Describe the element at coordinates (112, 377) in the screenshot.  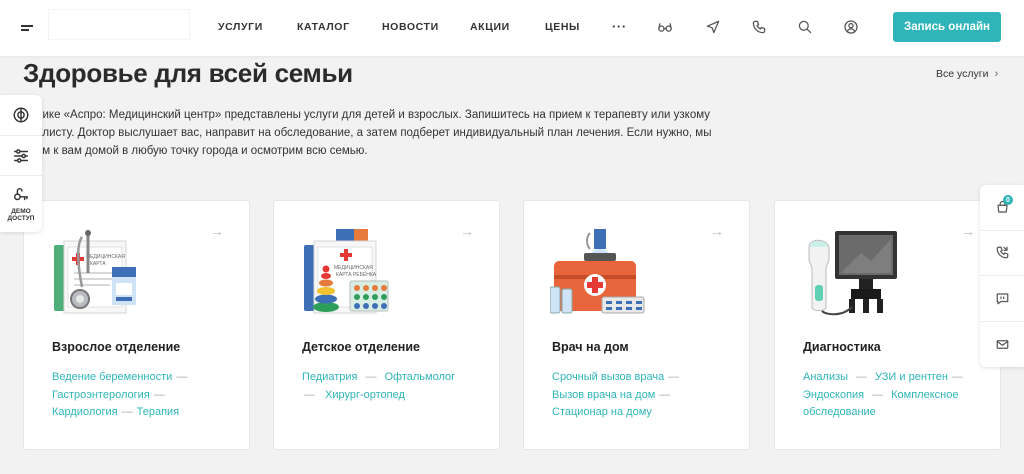
I see `link-pregnancy: Ведение беременности` at that location.